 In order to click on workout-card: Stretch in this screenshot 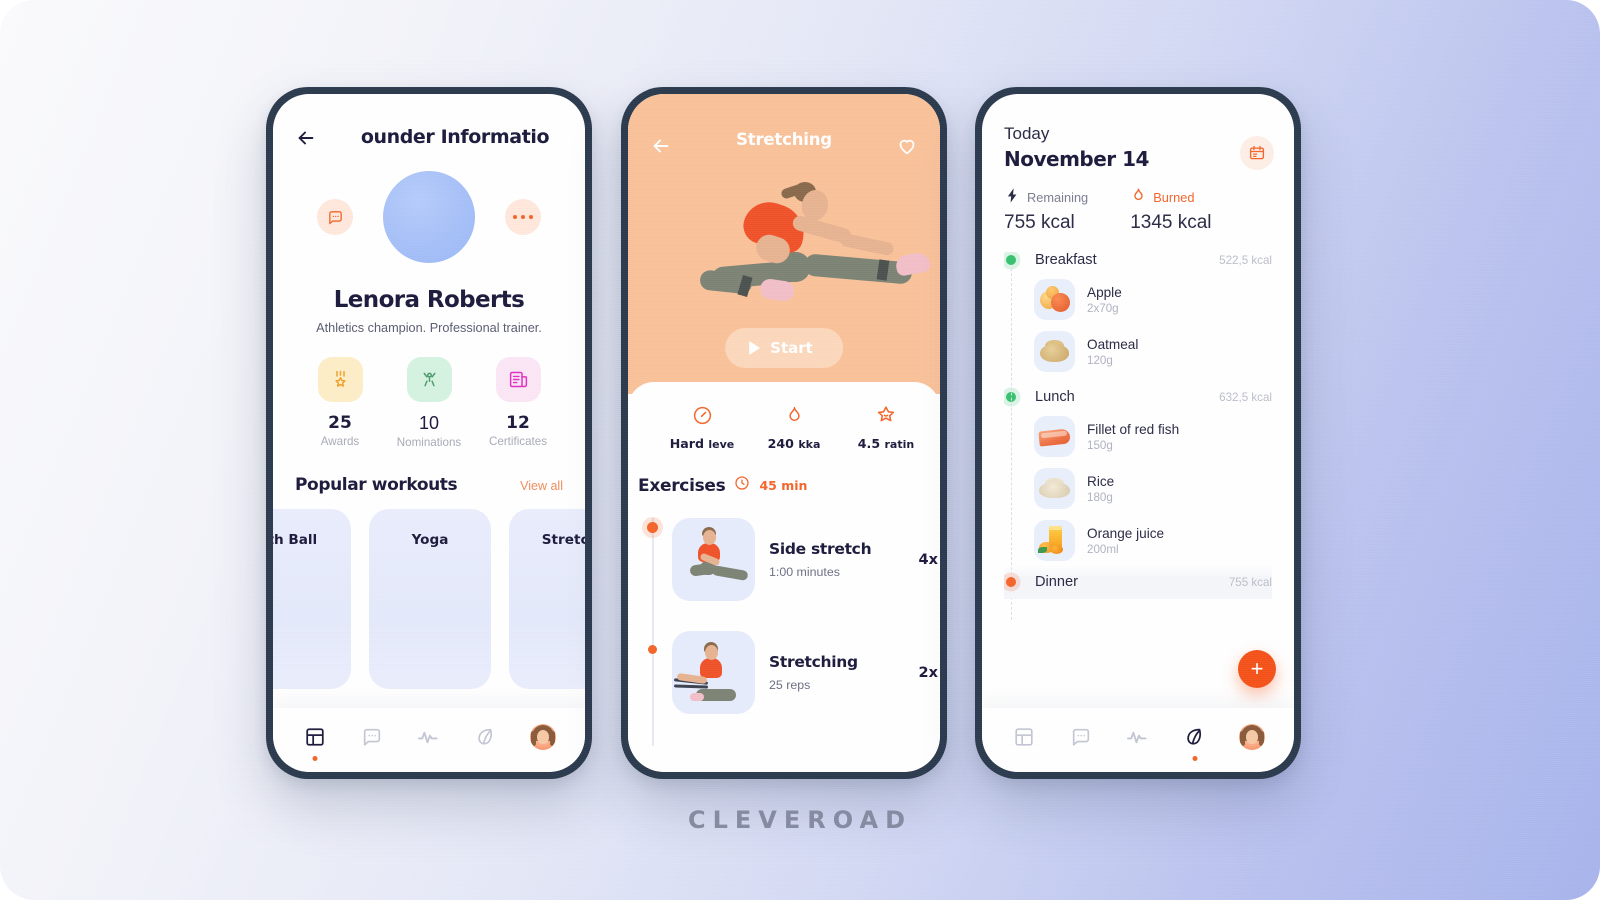, I will do `click(547, 599)`.